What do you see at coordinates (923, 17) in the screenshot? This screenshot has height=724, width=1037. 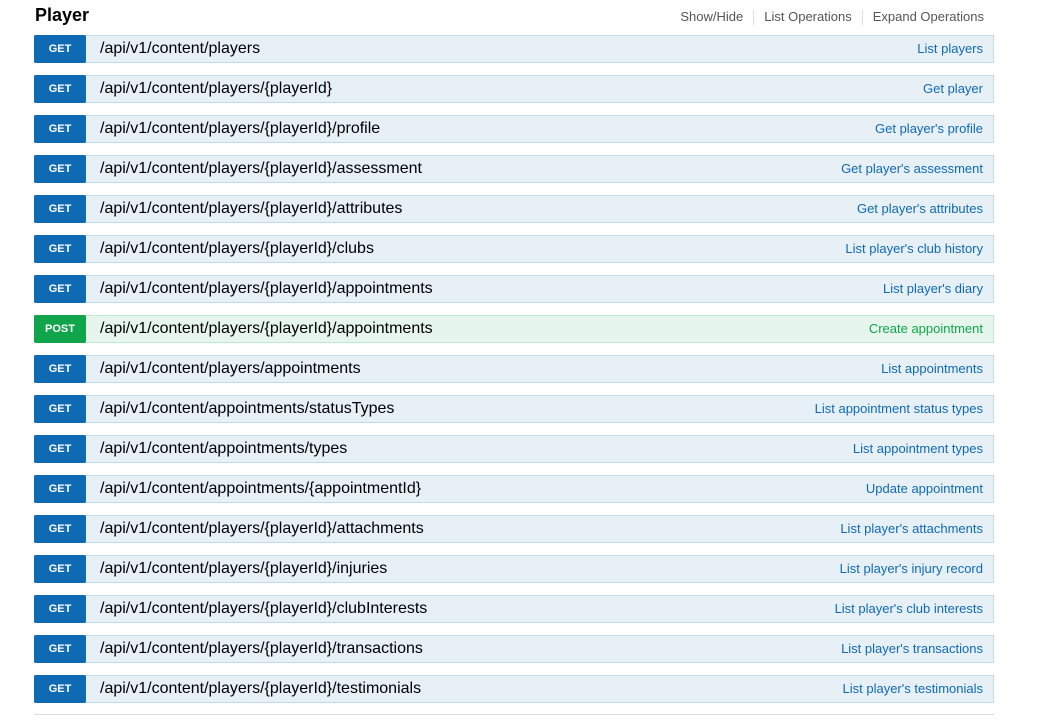 I see `expand-operations-link: Expand Operations` at bounding box center [923, 17].